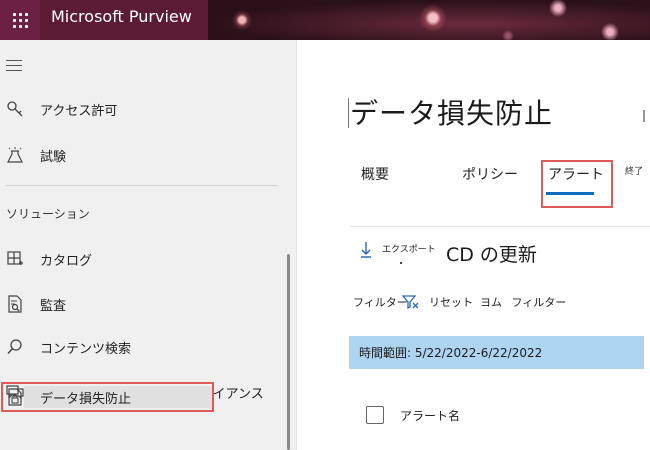 The height and width of the screenshot is (450, 650). What do you see at coordinates (121, 16) in the screenshot?
I see `app-title: Microsoft Purview` at bounding box center [121, 16].